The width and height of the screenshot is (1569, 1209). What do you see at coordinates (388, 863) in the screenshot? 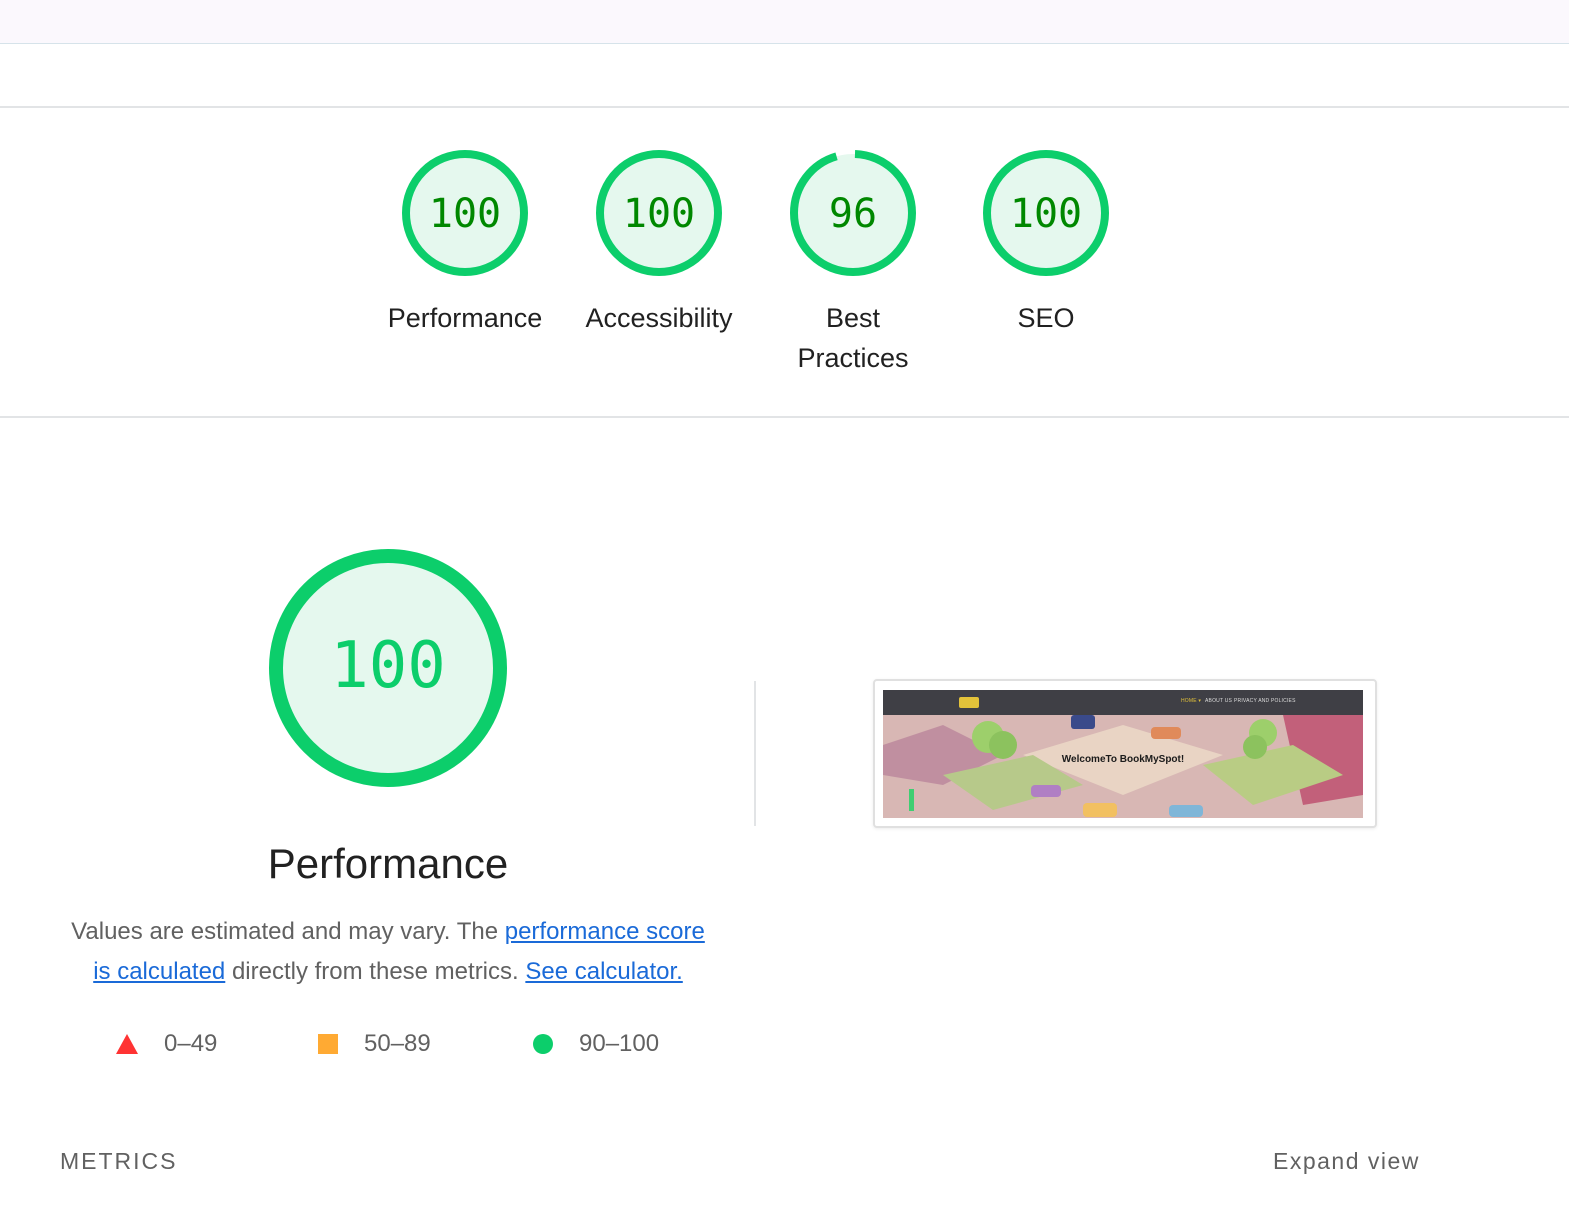
I see `performance-title: Performance` at bounding box center [388, 863].